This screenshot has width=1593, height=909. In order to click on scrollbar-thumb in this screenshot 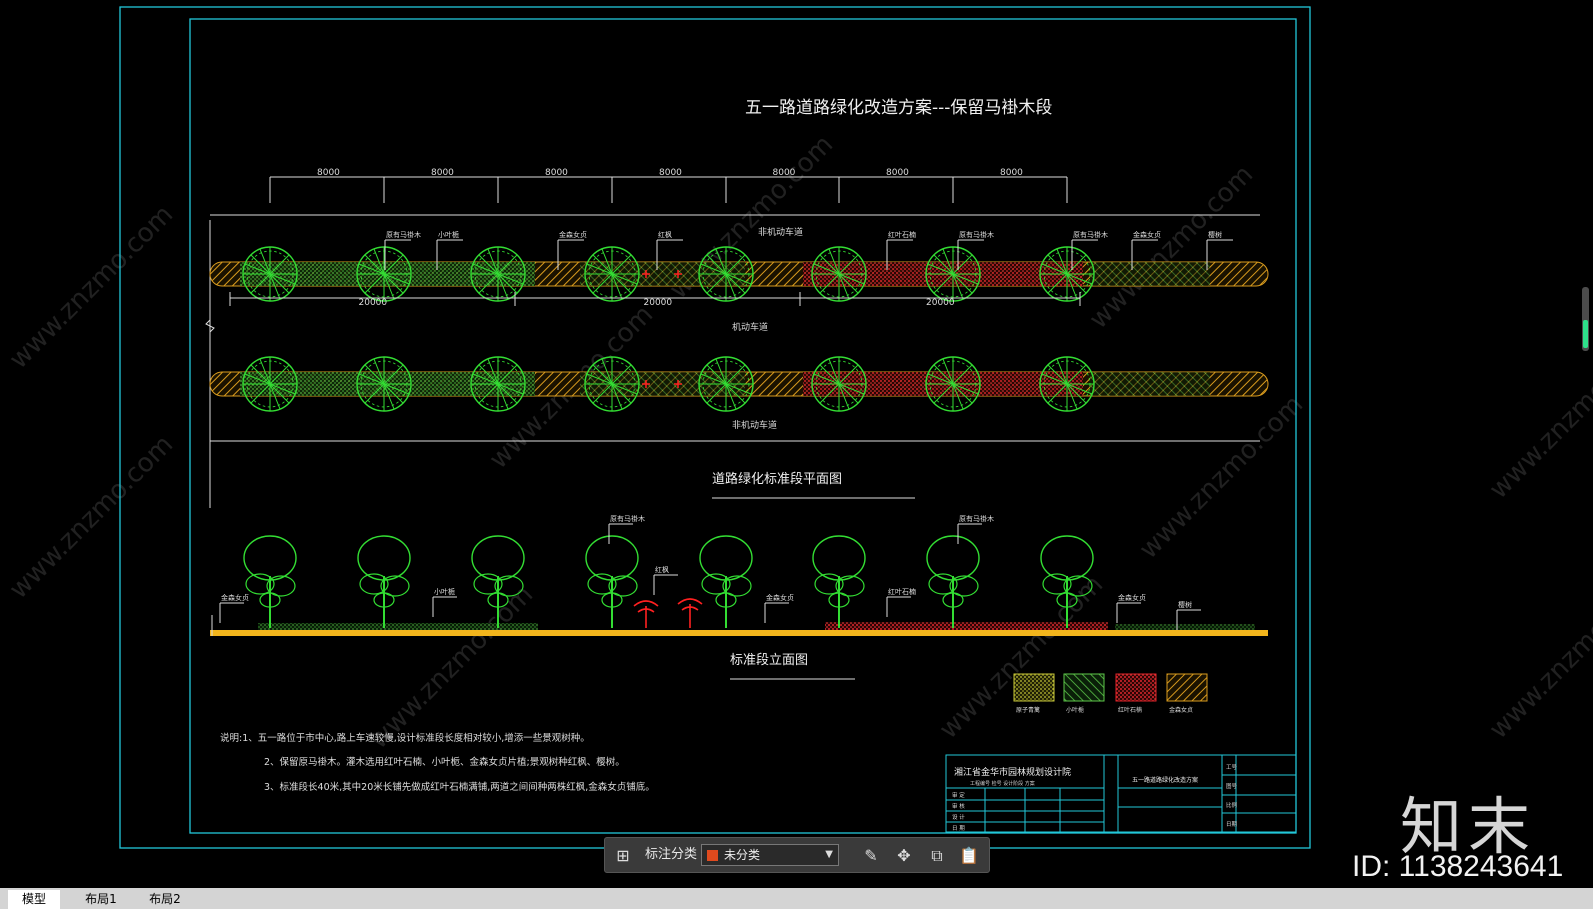, I will do `click(1585, 334)`.